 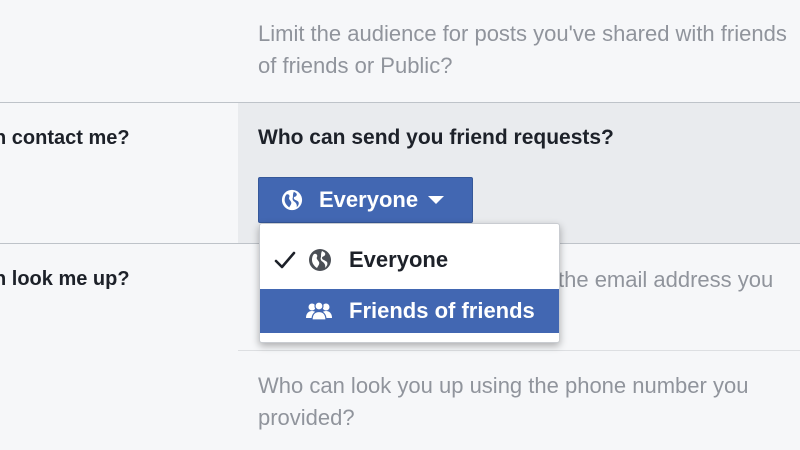 I want to click on audience-dropdown-menu: Everyone Friends of friends, so click(x=409, y=283).